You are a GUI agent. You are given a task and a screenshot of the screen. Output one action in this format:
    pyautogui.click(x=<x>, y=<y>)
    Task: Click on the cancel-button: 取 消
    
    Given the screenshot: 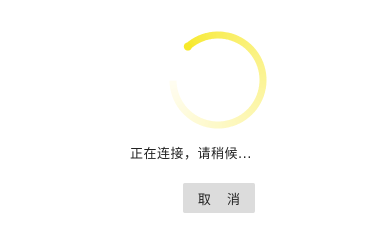 What is the action you would take?
    pyautogui.click(x=219, y=198)
    